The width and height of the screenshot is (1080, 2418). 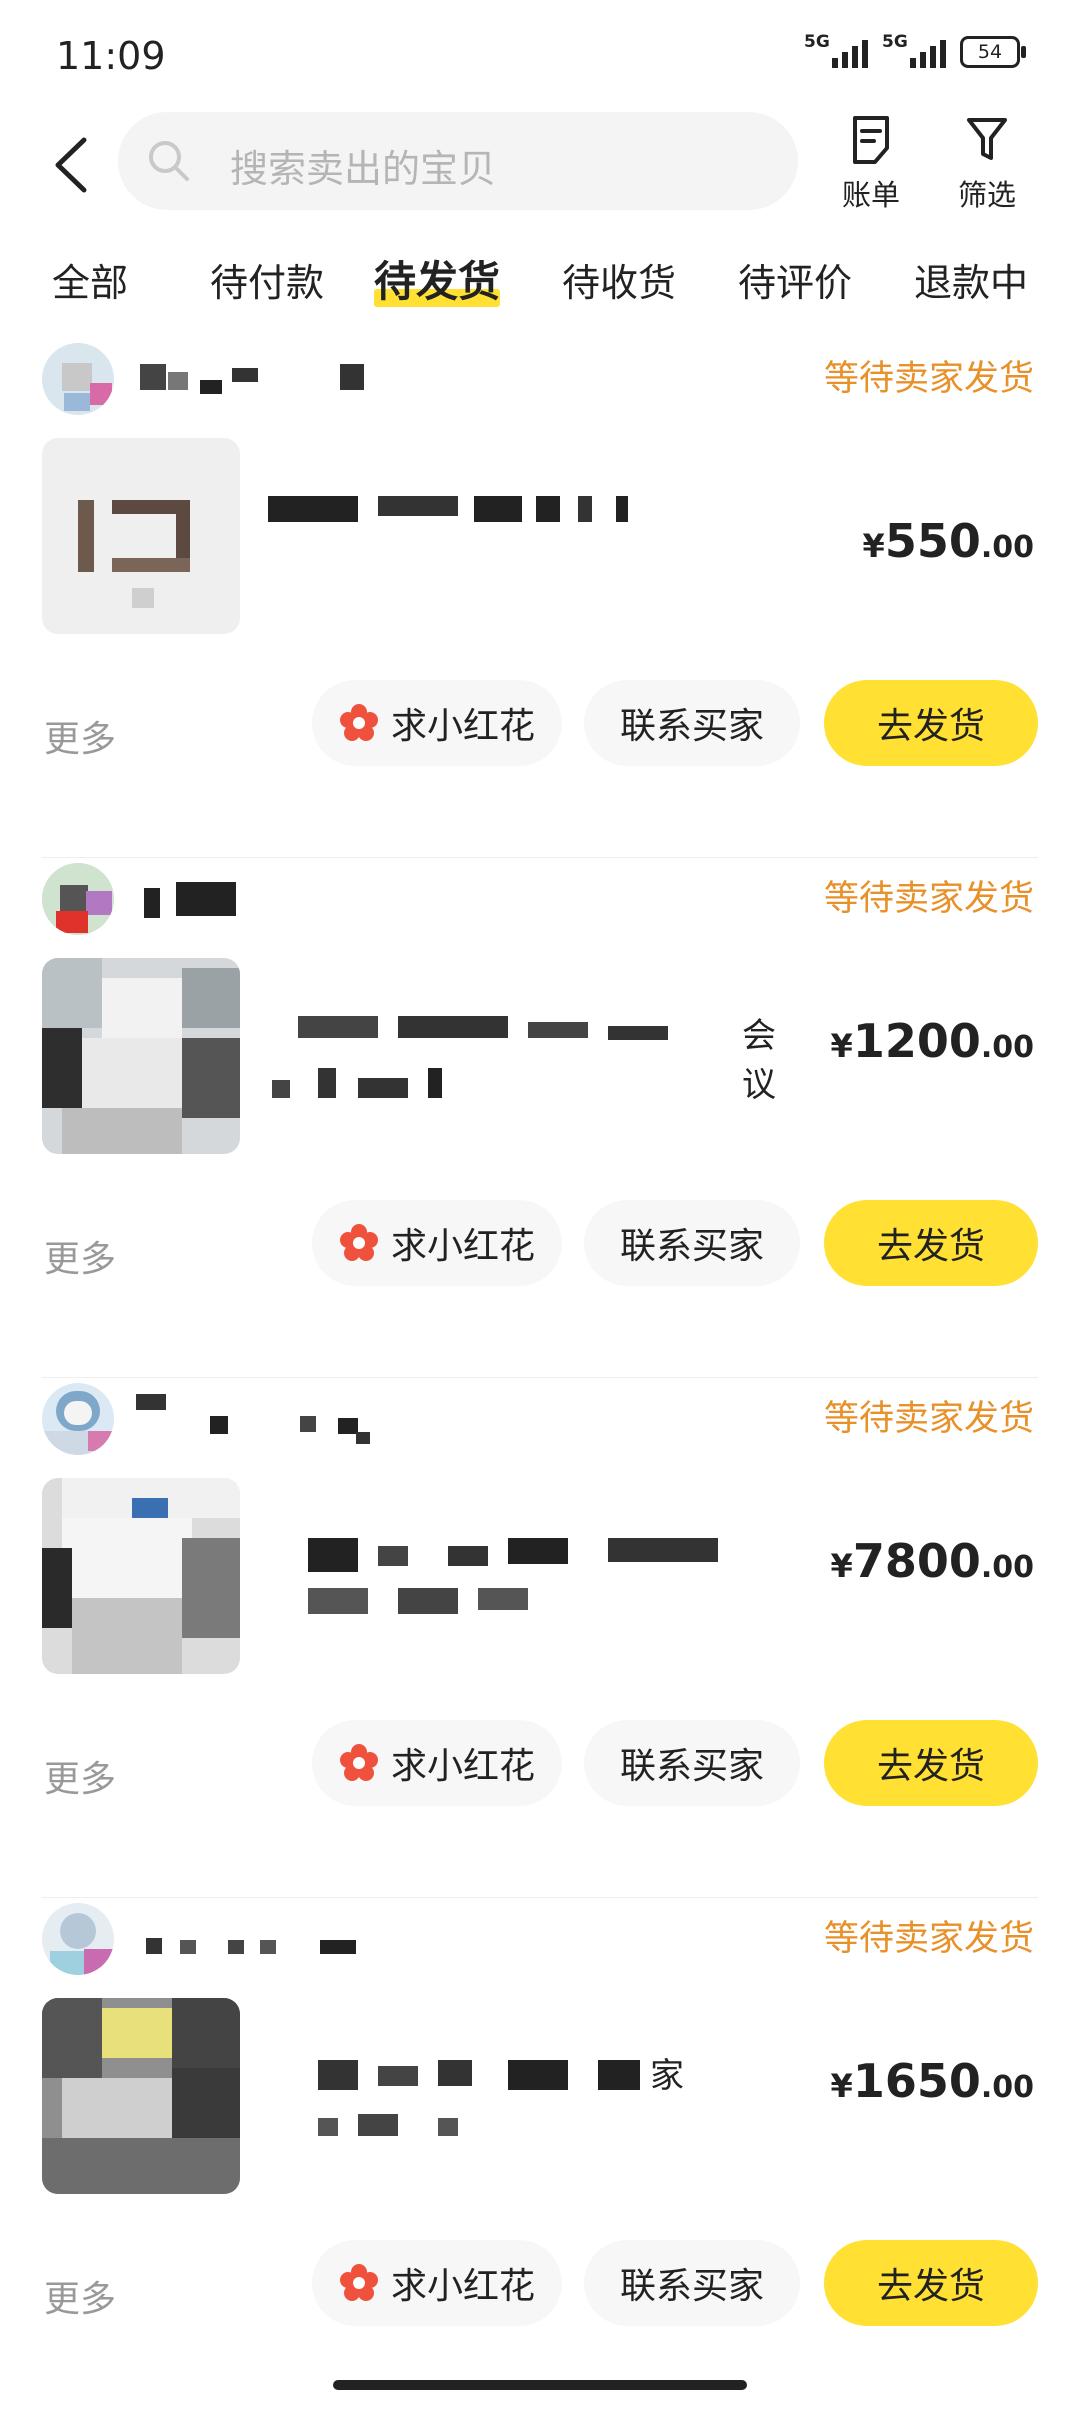 What do you see at coordinates (267, 279) in the screenshot?
I see `tab-pending-payment: 待付款` at bounding box center [267, 279].